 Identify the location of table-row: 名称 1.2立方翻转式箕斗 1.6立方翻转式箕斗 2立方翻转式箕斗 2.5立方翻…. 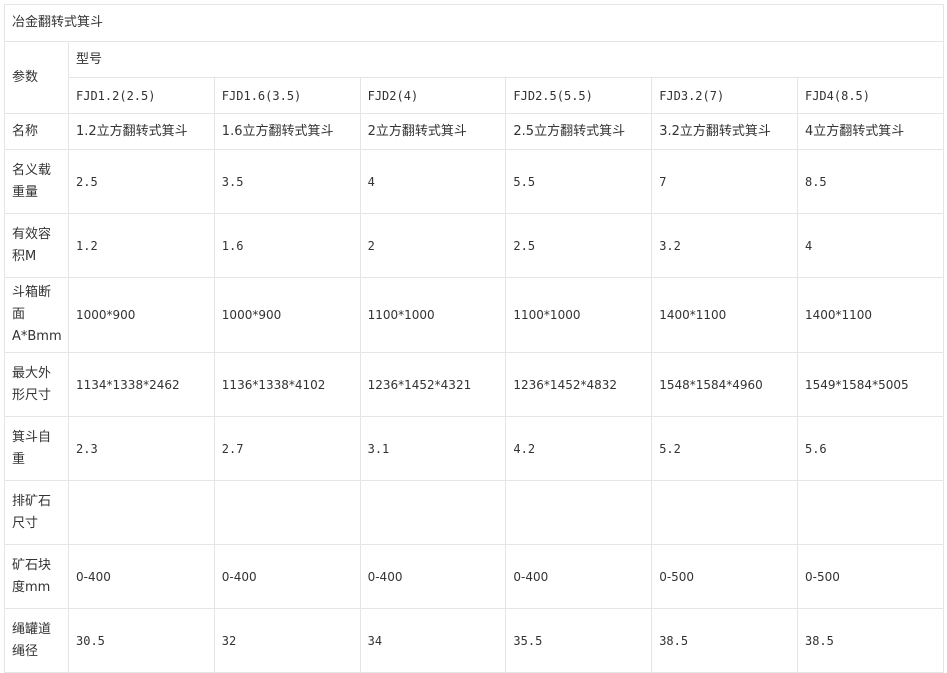
(474, 131).